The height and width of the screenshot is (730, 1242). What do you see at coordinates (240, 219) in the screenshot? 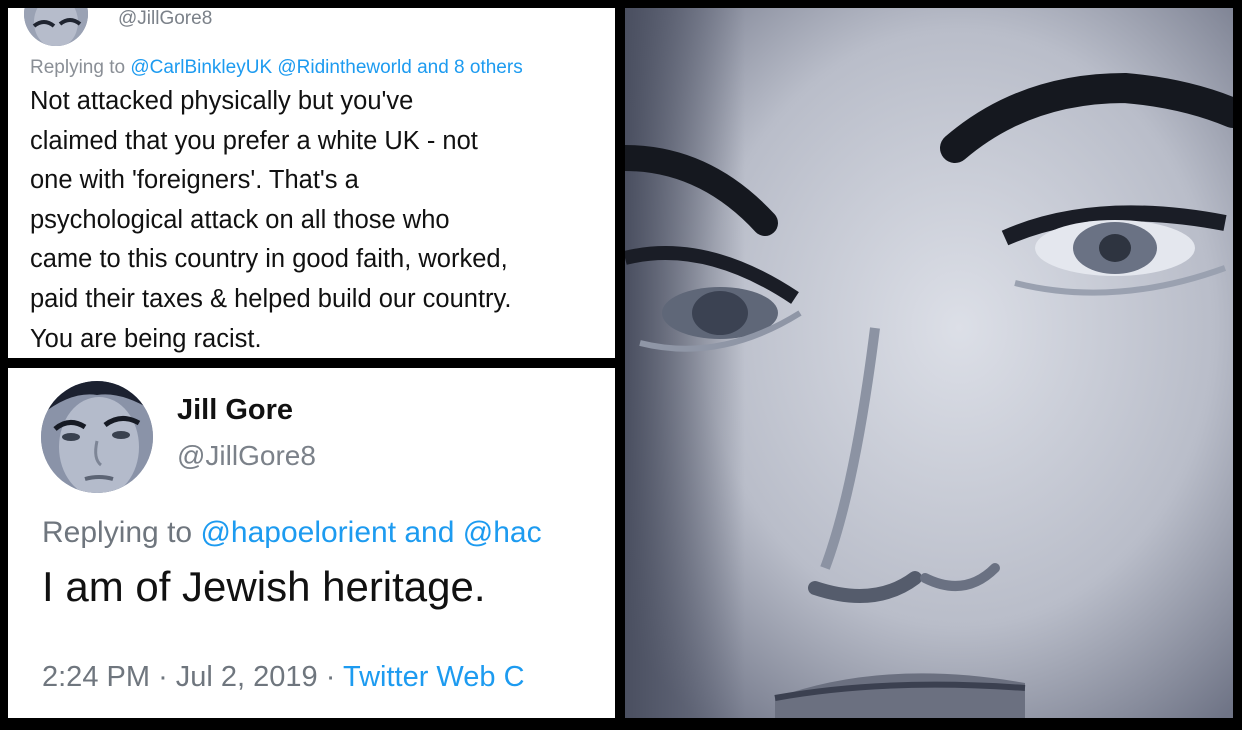
I see `tweet-text-line: psychological attack on all those who` at bounding box center [240, 219].